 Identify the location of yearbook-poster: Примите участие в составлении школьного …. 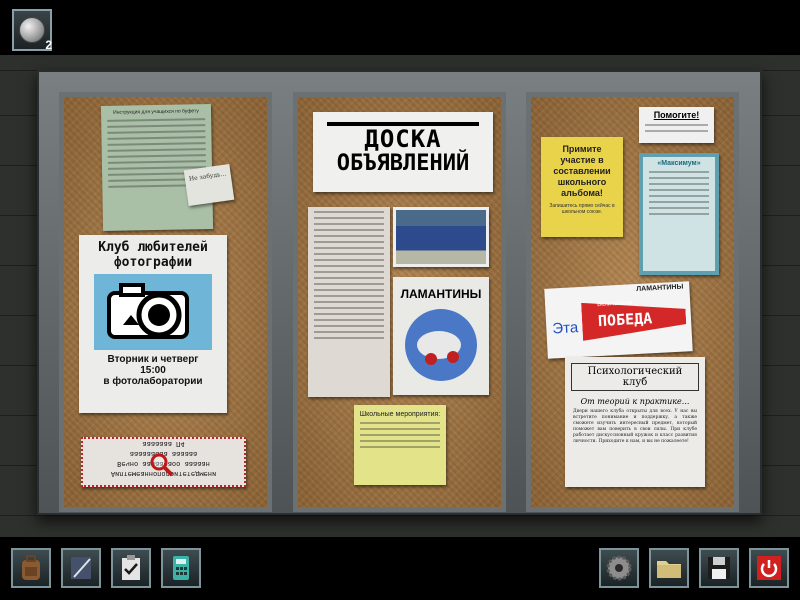
(582, 187).